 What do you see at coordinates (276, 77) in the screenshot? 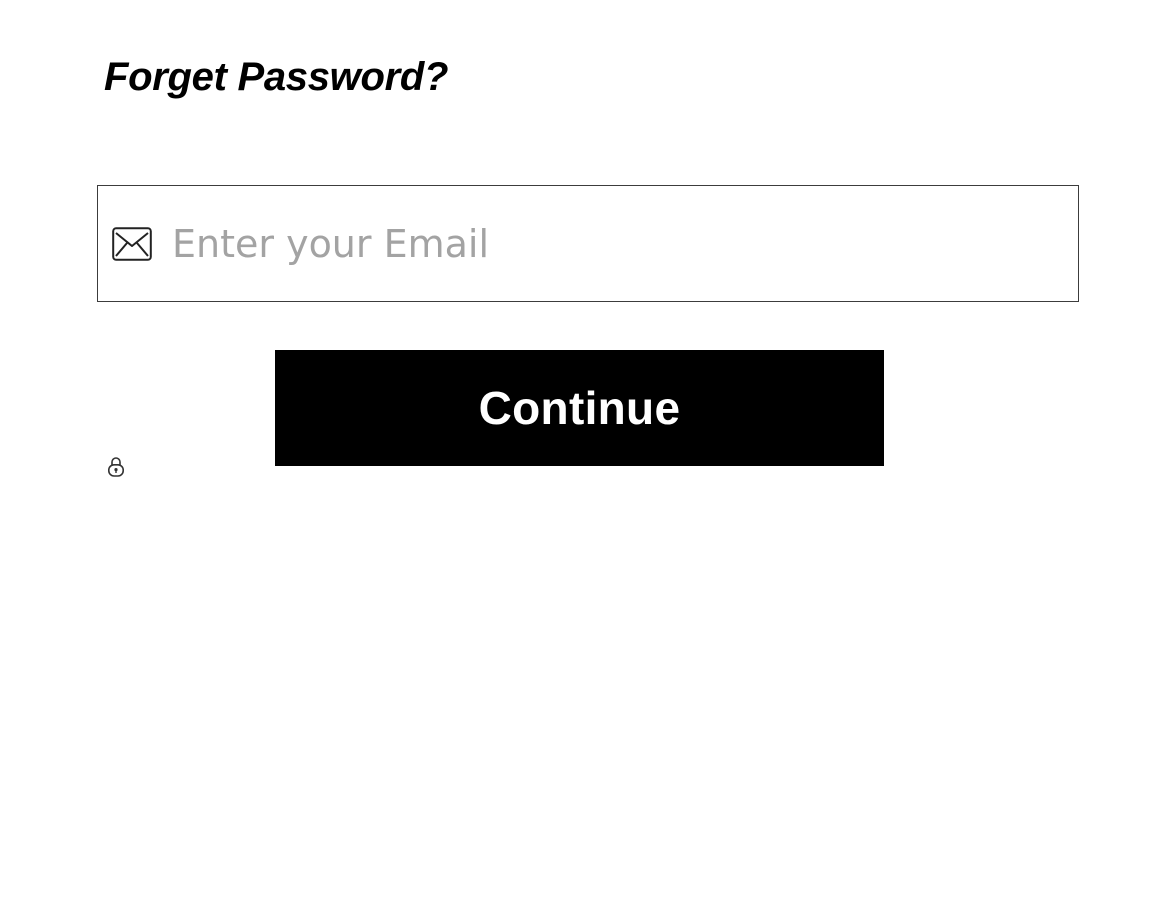
I see `page-title: Forget Password?` at bounding box center [276, 77].